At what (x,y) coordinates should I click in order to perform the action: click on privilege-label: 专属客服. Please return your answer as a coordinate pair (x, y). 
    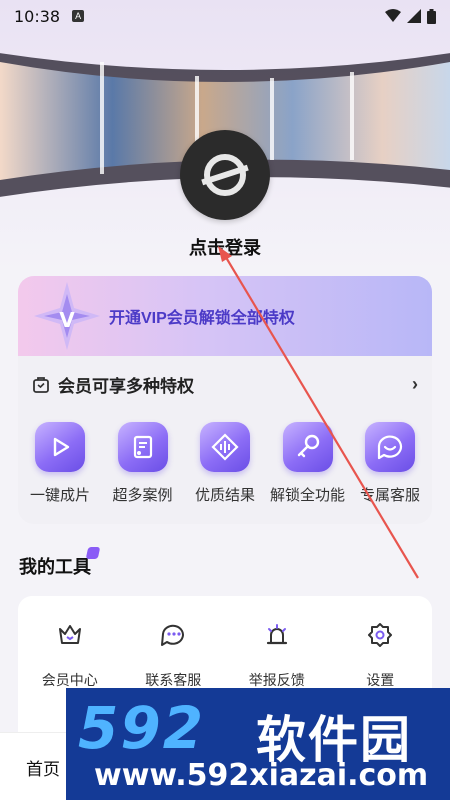
    Looking at the image, I should click on (389, 495).